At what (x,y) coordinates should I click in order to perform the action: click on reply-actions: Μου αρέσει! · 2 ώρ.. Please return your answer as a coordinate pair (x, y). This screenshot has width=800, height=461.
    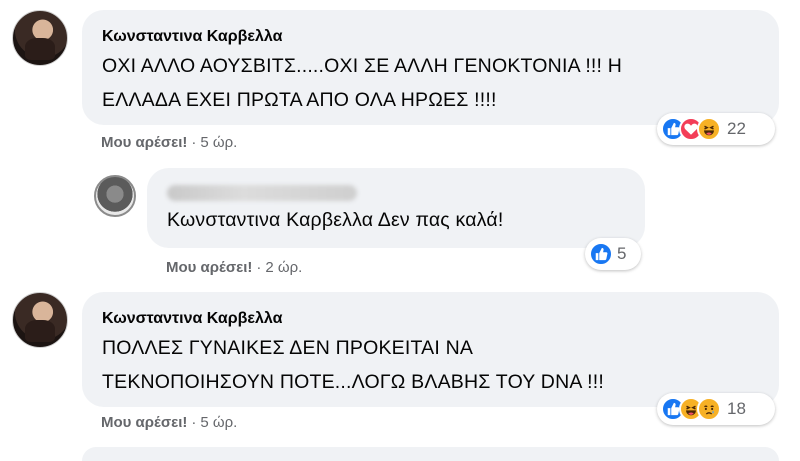
    Looking at the image, I should click on (234, 267).